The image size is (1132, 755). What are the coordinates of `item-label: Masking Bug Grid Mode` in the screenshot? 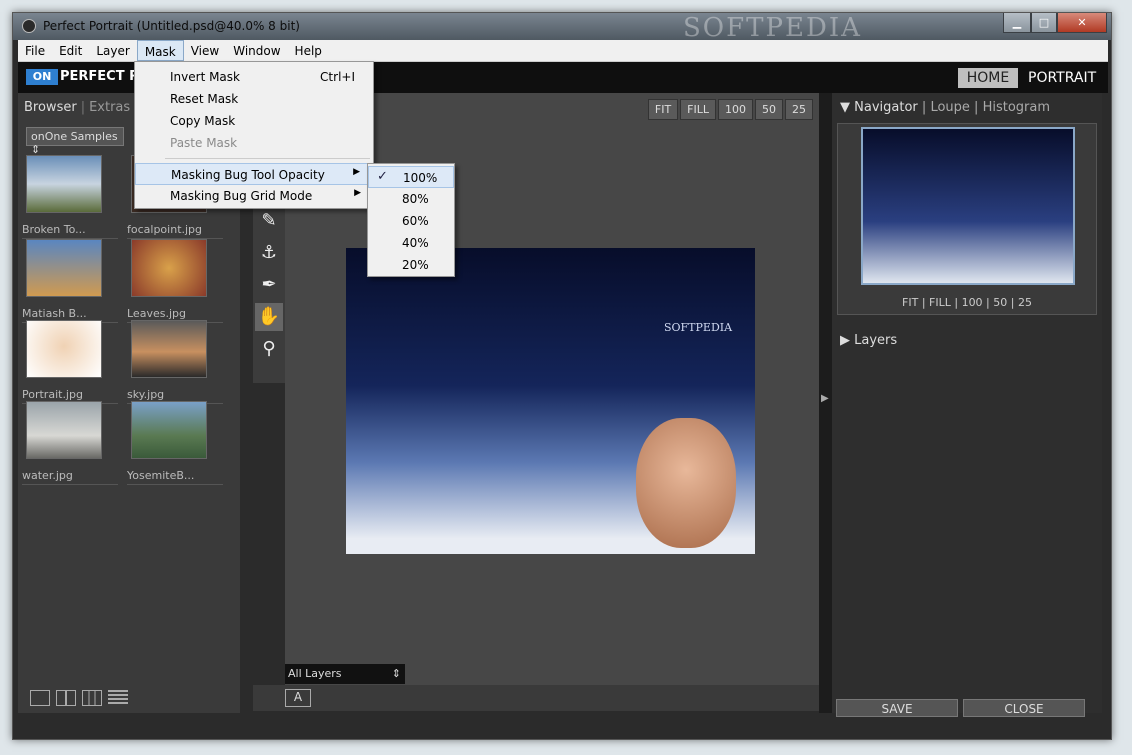 It's located at (241, 196).